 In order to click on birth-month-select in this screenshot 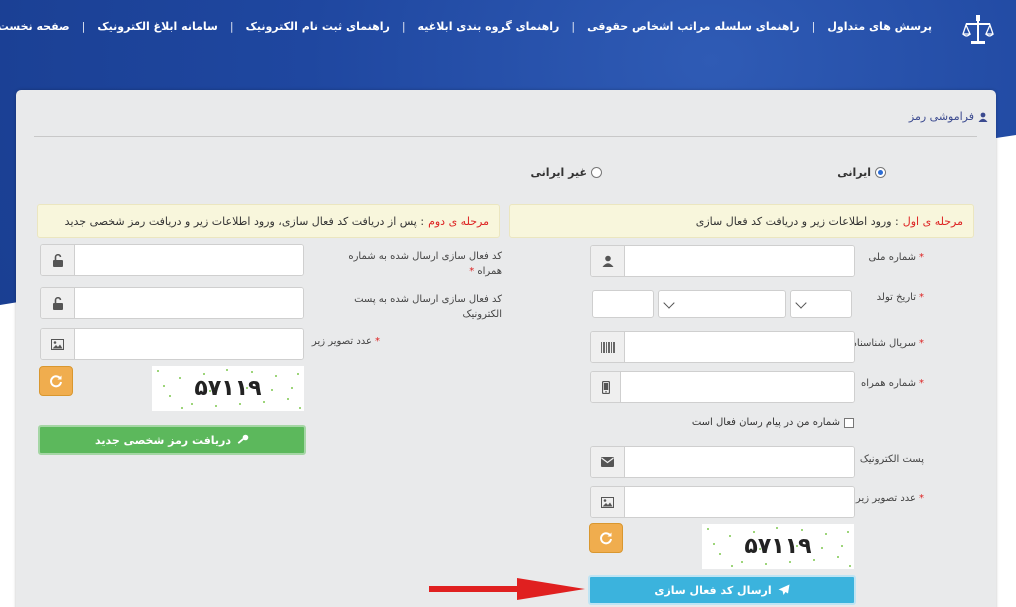, I will do `click(722, 304)`.